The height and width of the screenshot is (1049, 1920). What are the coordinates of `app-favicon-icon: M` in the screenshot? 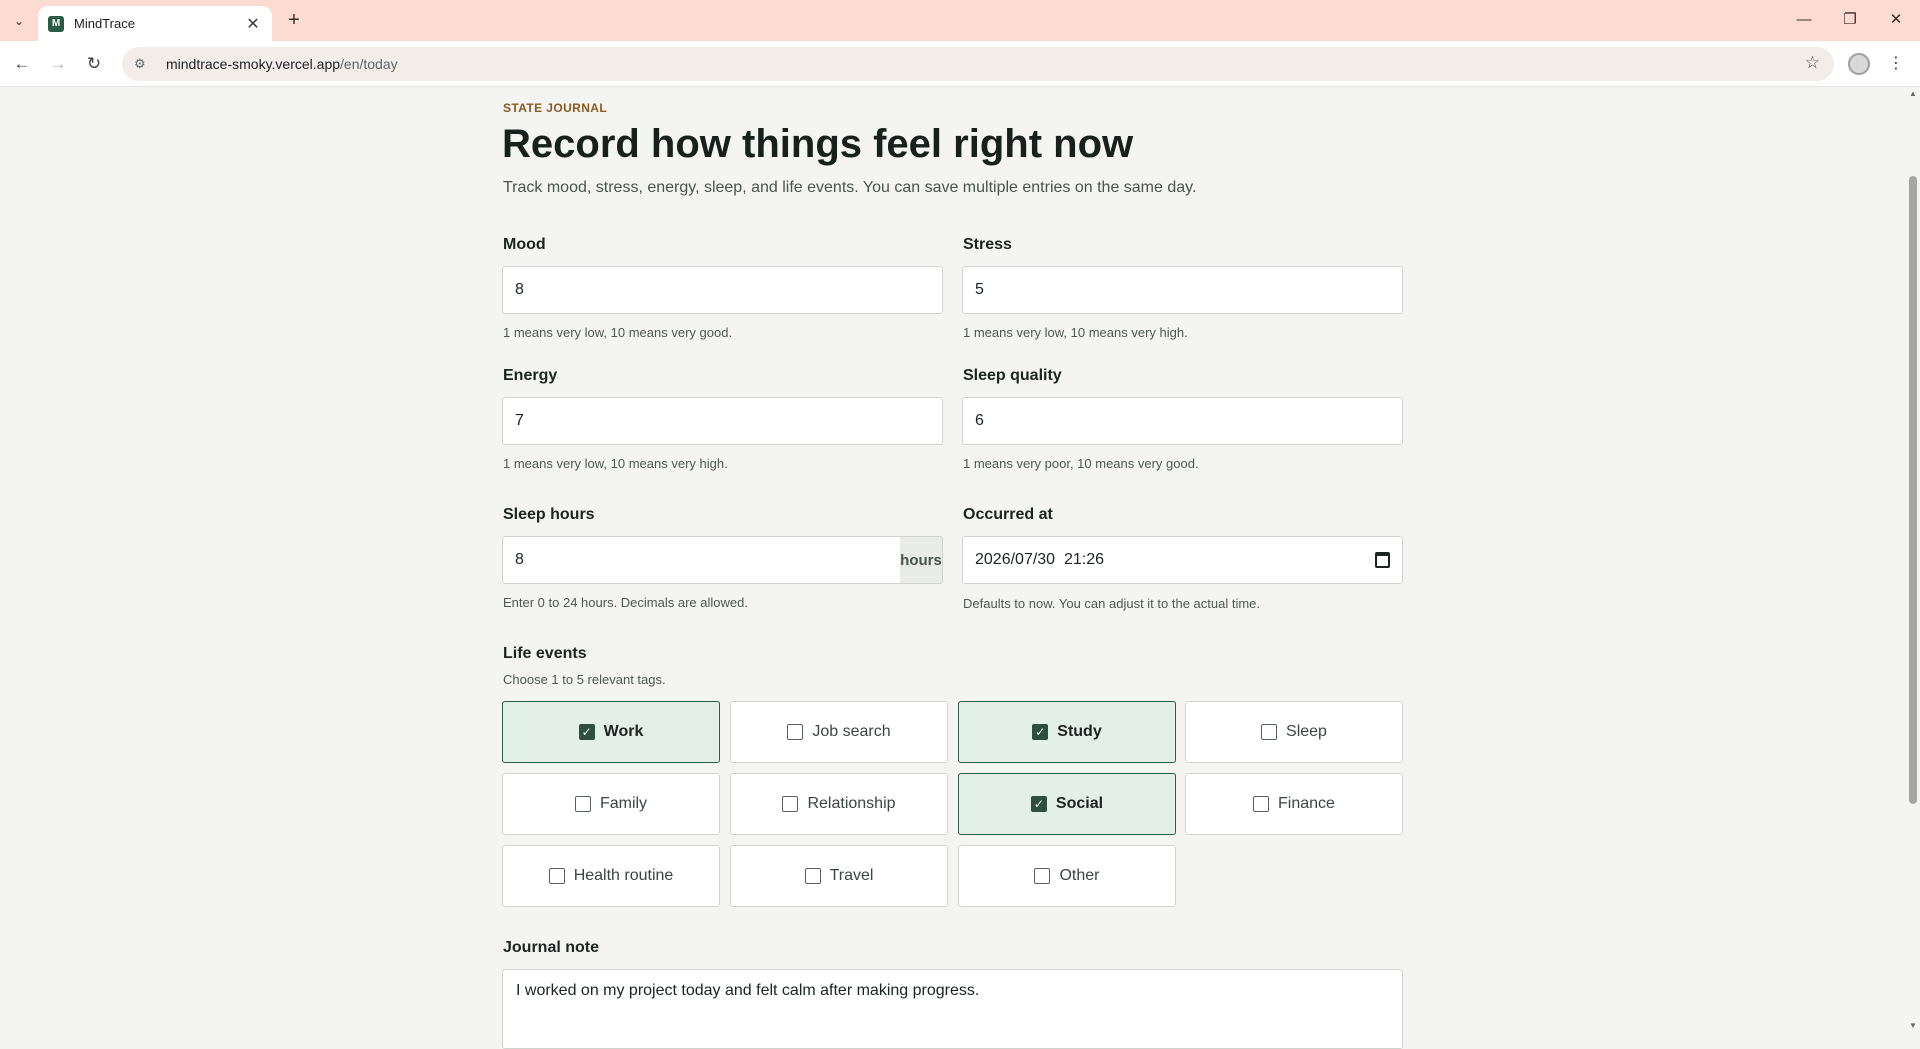 It's located at (56, 23).